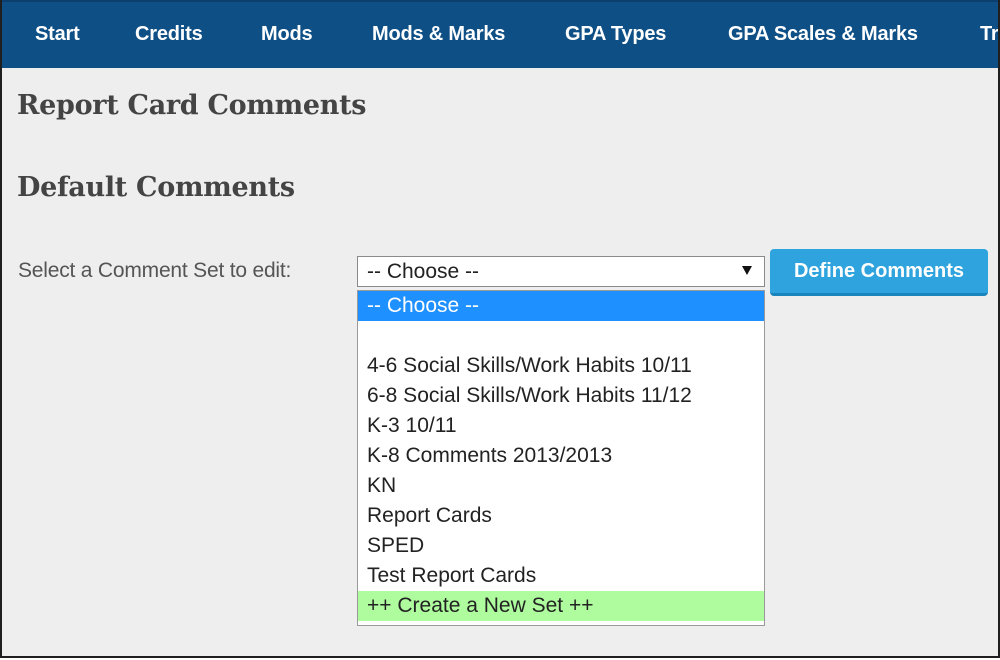  I want to click on dropdown-option-sped: SPED, so click(561, 546).